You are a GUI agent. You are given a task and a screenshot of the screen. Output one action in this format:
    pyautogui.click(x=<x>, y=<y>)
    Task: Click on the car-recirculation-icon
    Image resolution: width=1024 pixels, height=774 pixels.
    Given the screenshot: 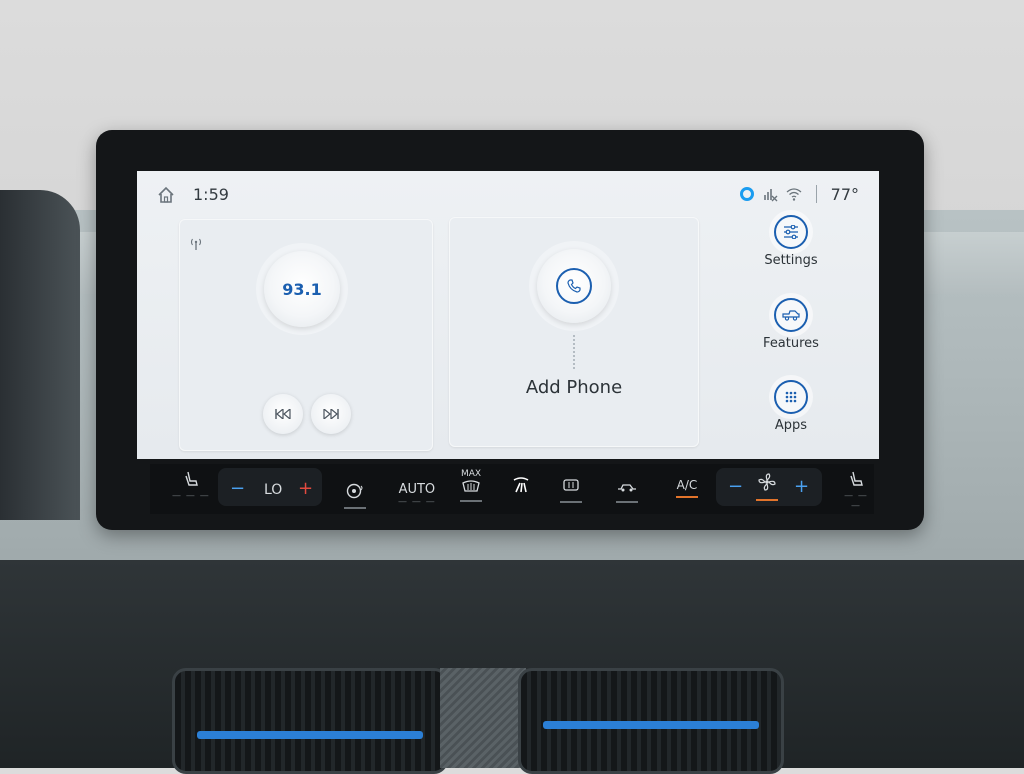 What is the action you would take?
    pyautogui.click(x=627, y=488)
    